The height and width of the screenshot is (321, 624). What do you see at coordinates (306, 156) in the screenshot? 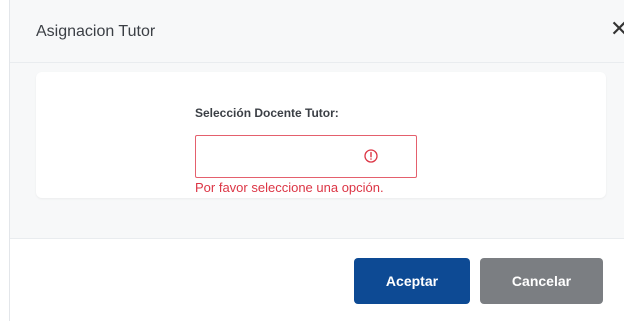
I see `tutor-select` at bounding box center [306, 156].